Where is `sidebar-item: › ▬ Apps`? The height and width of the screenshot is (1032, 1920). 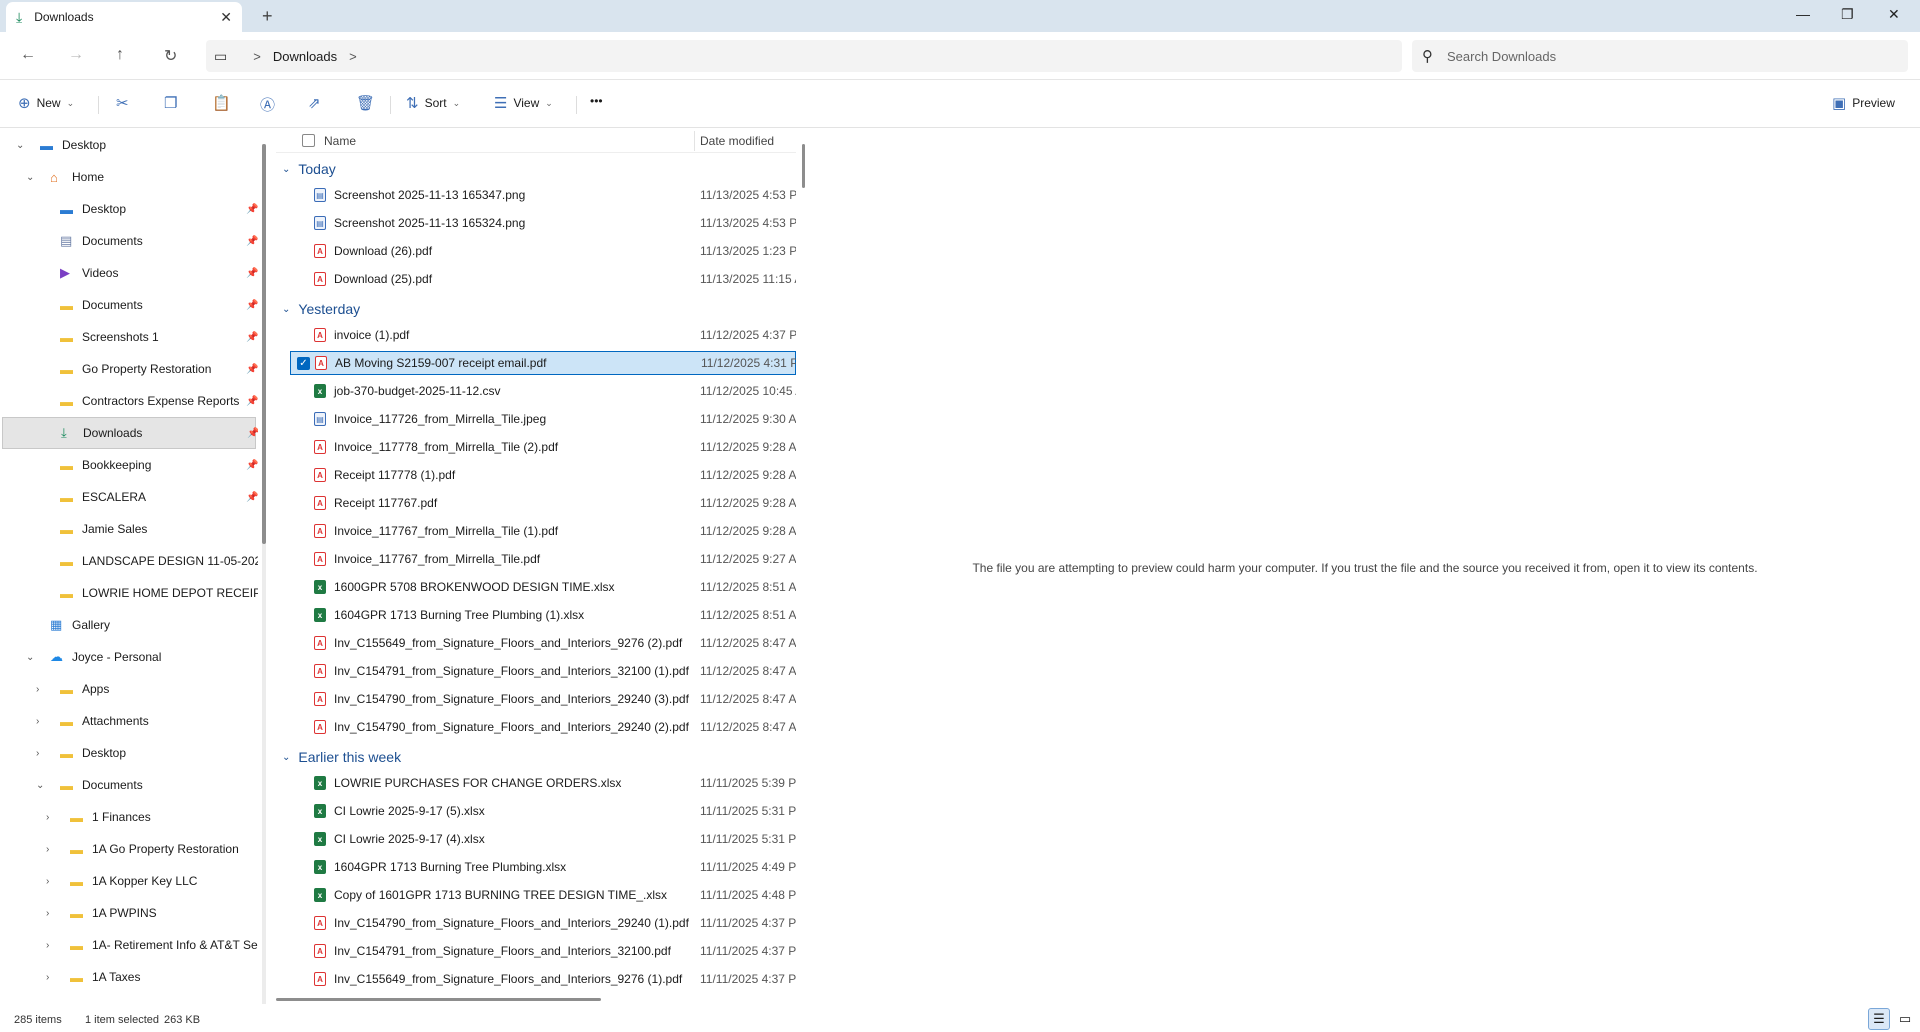 sidebar-item: › ▬ Apps is located at coordinates (129, 689).